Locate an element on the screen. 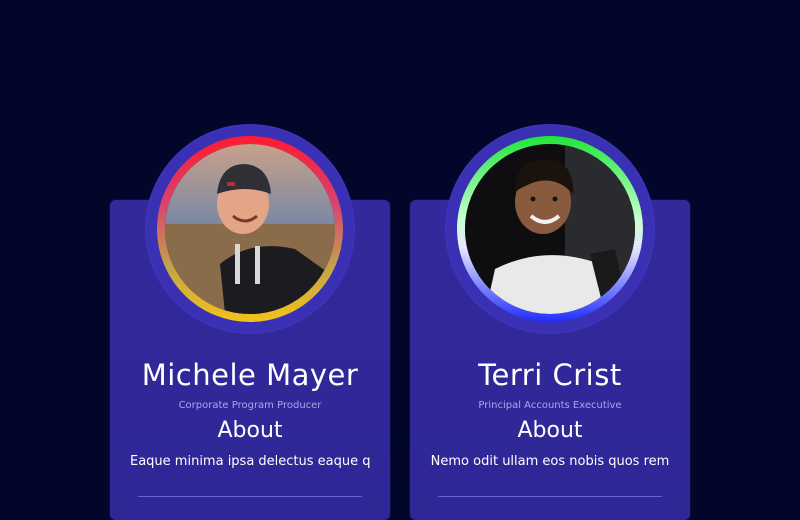 Image resolution: width=800 pixels, height=520 pixels. profile-name: Terri Crist is located at coordinates (550, 375).